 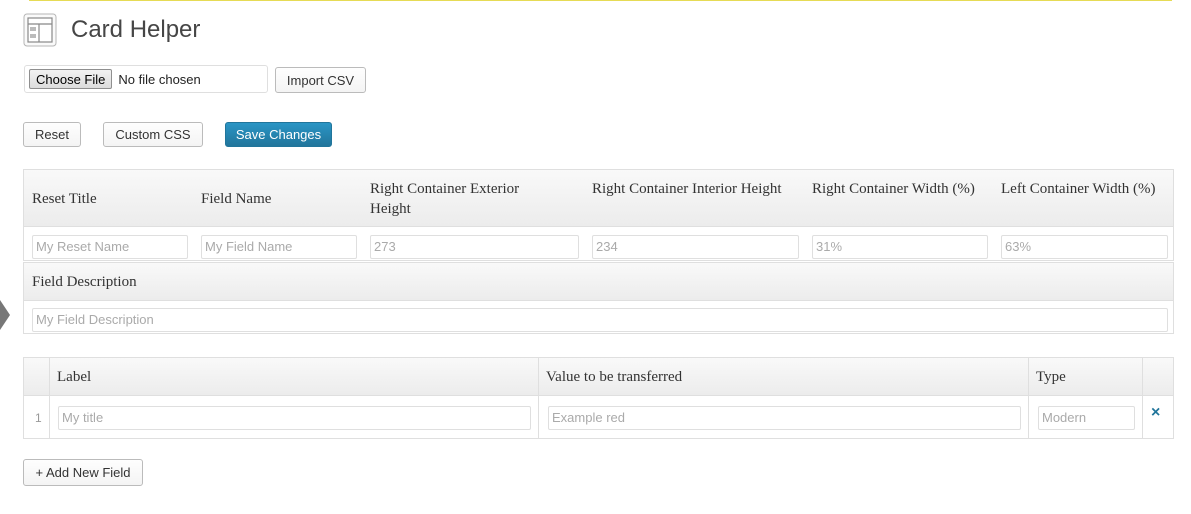 What do you see at coordinates (474, 247) in the screenshot?
I see `right-exterior-height-input: 273` at bounding box center [474, 247].